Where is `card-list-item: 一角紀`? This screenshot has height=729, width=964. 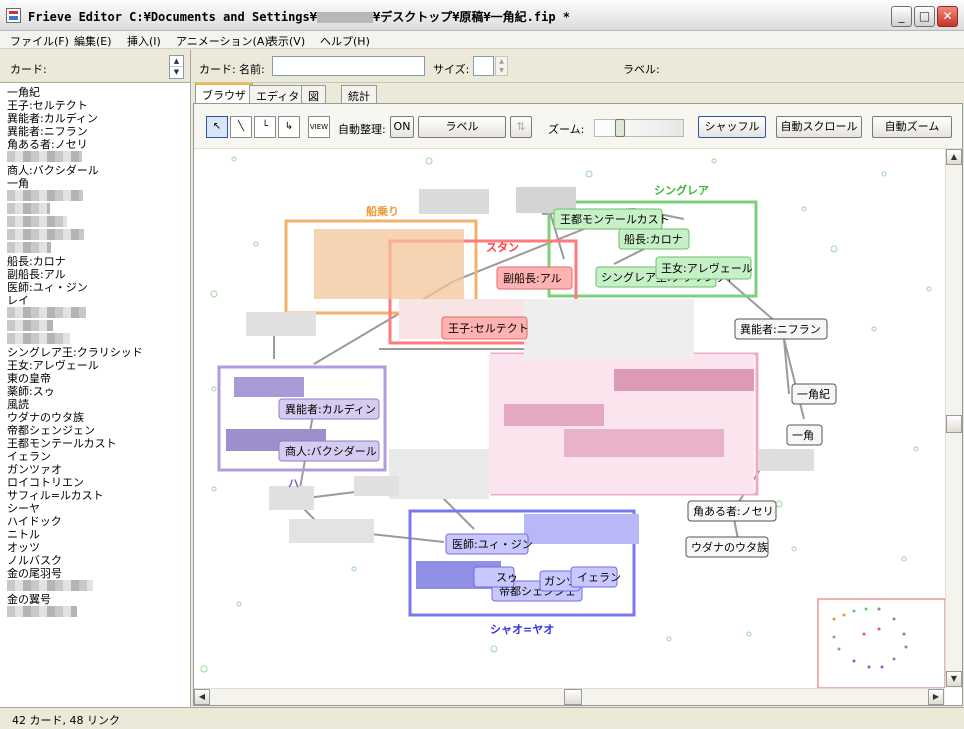 card-list-item: 一角紀 is located at coordinates (23, 92).